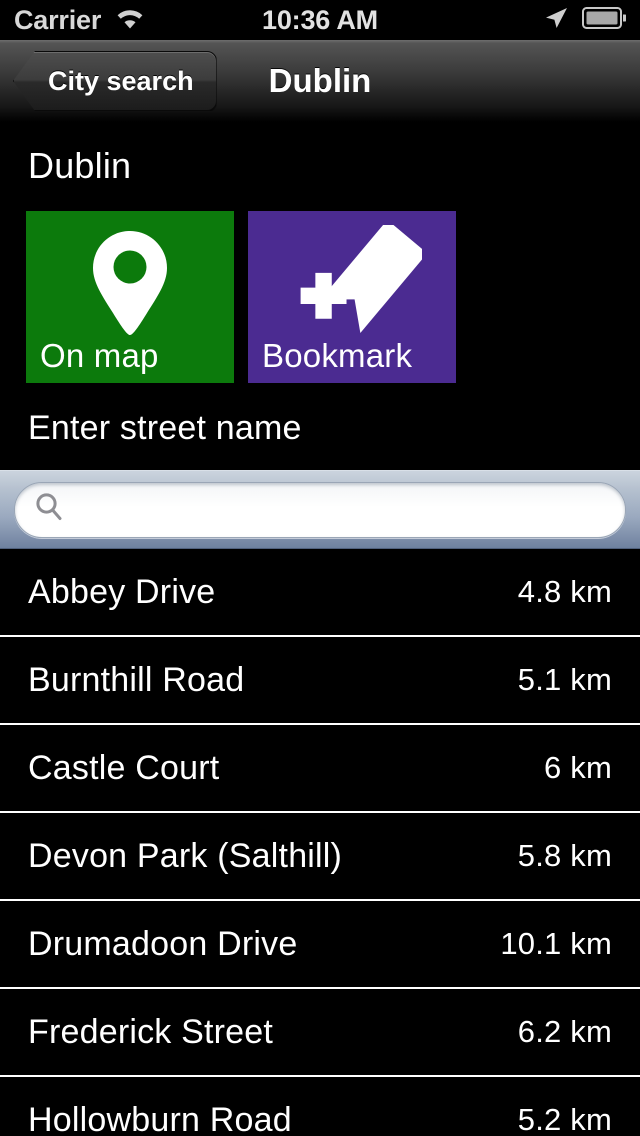 The height and width of the screenshot is (1136, 640). What do you see at coordinates (130, 20) in the screenshot?
I see `wifi-icon` at bounding box center [130, 20].